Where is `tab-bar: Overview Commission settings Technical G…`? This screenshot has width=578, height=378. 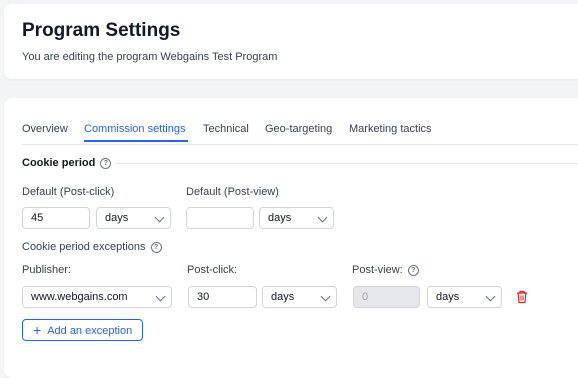
tab-bar: Overview Commission settings Technical G… is located at coordinates (300, 132).